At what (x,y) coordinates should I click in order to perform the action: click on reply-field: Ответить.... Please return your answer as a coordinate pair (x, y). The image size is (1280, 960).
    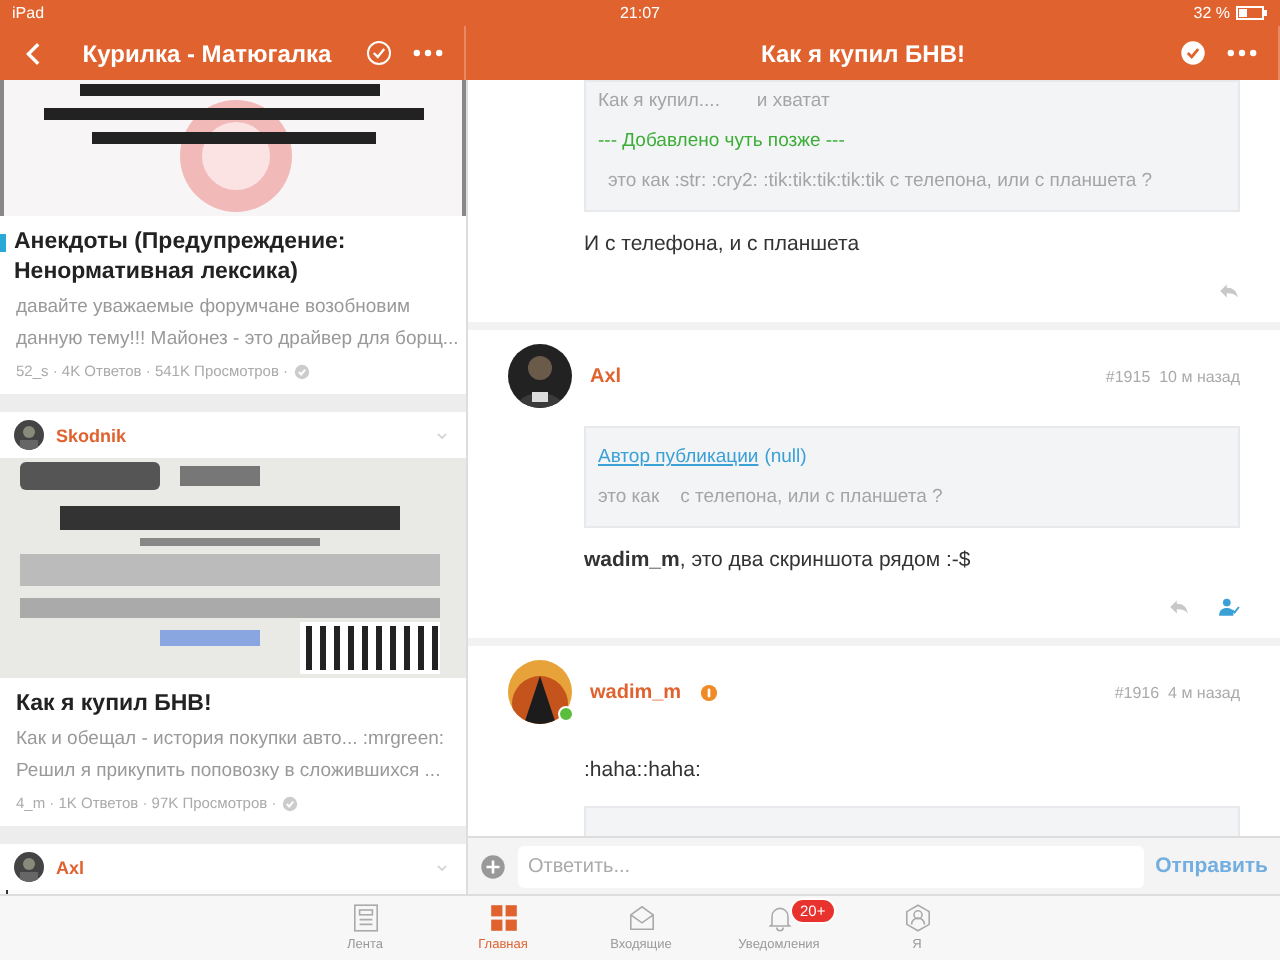
    Looking at the image, I should click on (831, 866).